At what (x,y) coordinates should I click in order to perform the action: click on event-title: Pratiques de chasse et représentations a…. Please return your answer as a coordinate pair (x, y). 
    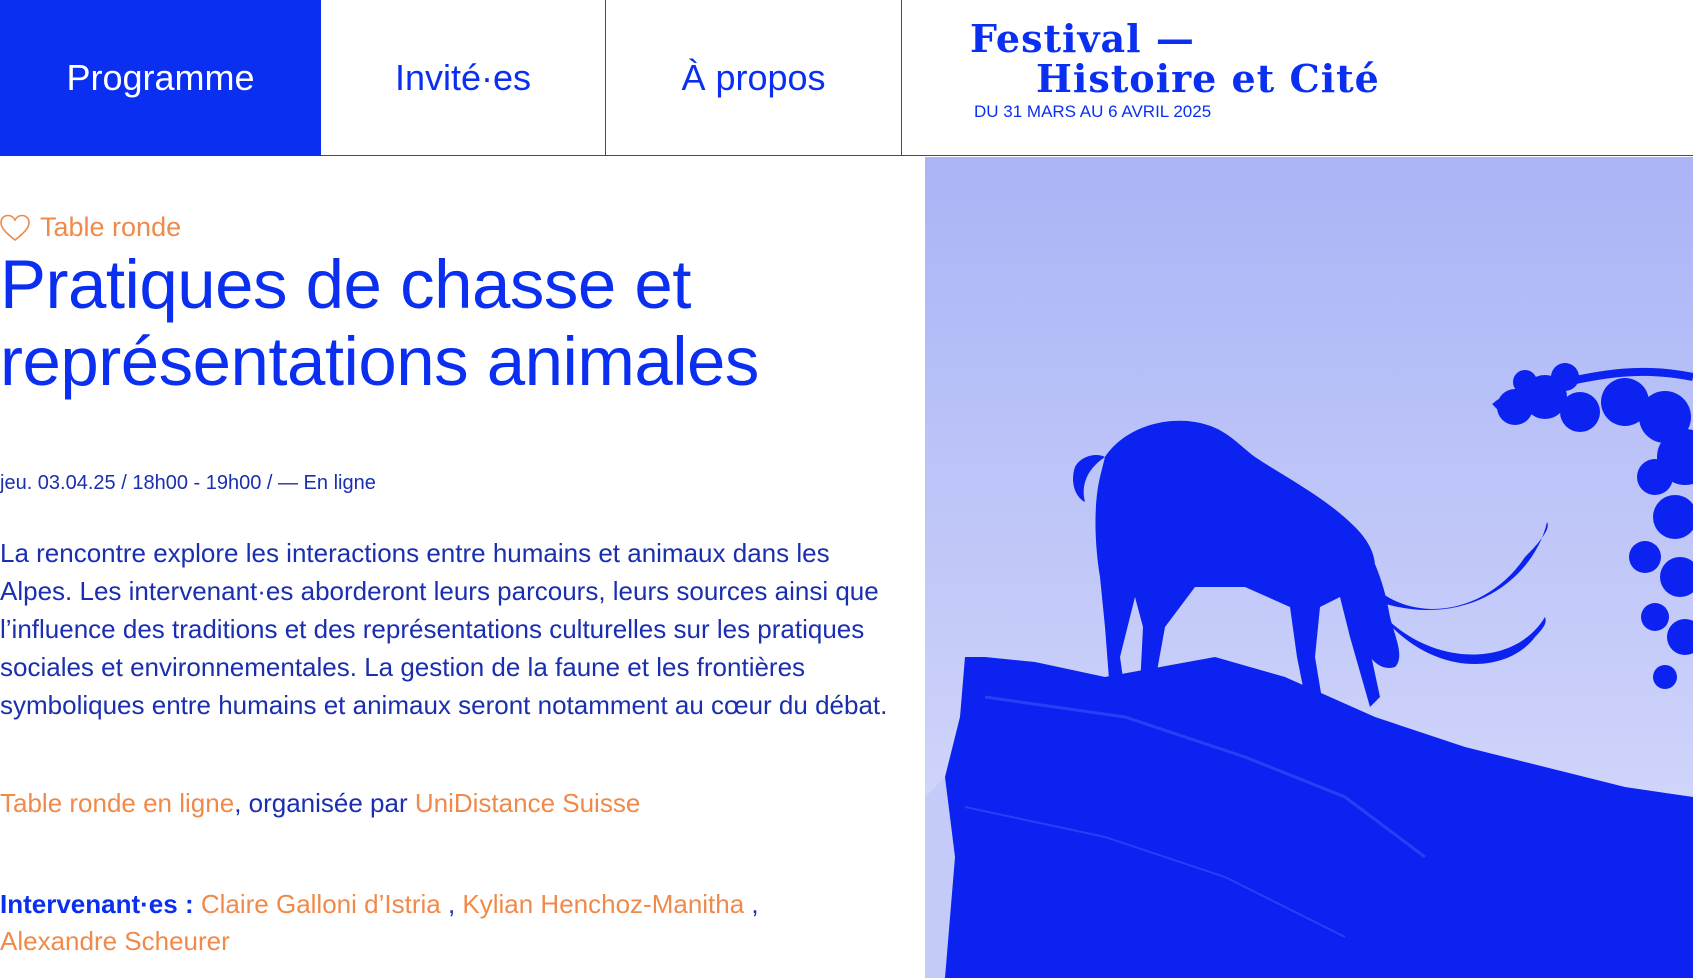
    Looking at the image, I should click on (379, 323).